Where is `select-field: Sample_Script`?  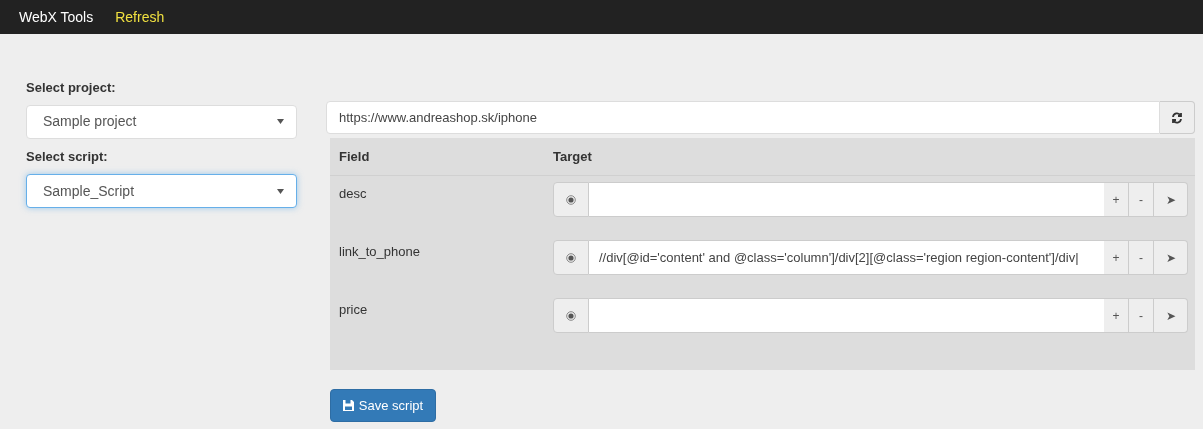 select-field: Sample_Script is located at coordinates (161, 191).